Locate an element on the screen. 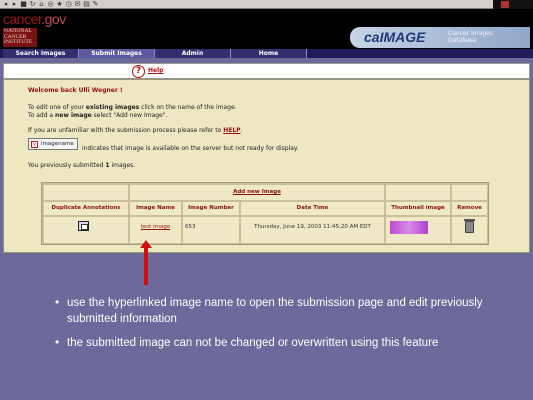 Image resolution: width=533 pixels, height=400 pixels. browser-toolbar: ◂ ▸ ■ ↻ ⌂ ◎ ★ ◷ ✉ ▤ ✎ is located at coordinates (266, 4).